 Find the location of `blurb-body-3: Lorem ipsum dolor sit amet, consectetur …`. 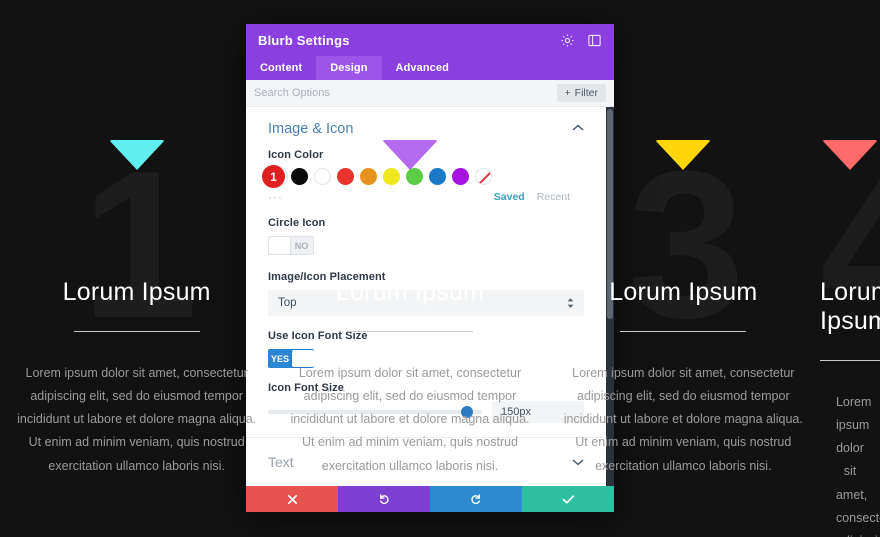

blurb-body-3: Lorem ipsum dolor sit amet, consectetur … is located at coordinates (683, 419).